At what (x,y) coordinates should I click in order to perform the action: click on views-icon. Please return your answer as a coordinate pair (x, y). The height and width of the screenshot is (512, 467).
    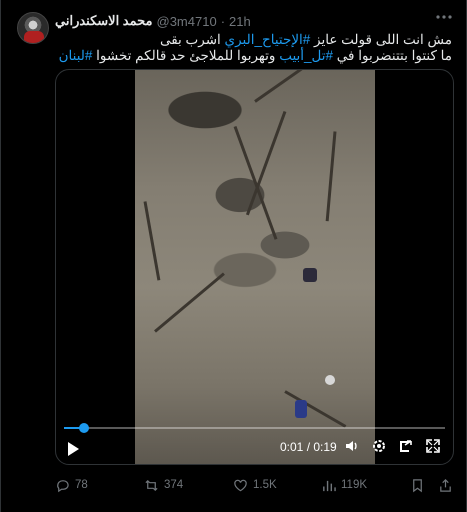
    Looking at the image, I should click on (329, 485).